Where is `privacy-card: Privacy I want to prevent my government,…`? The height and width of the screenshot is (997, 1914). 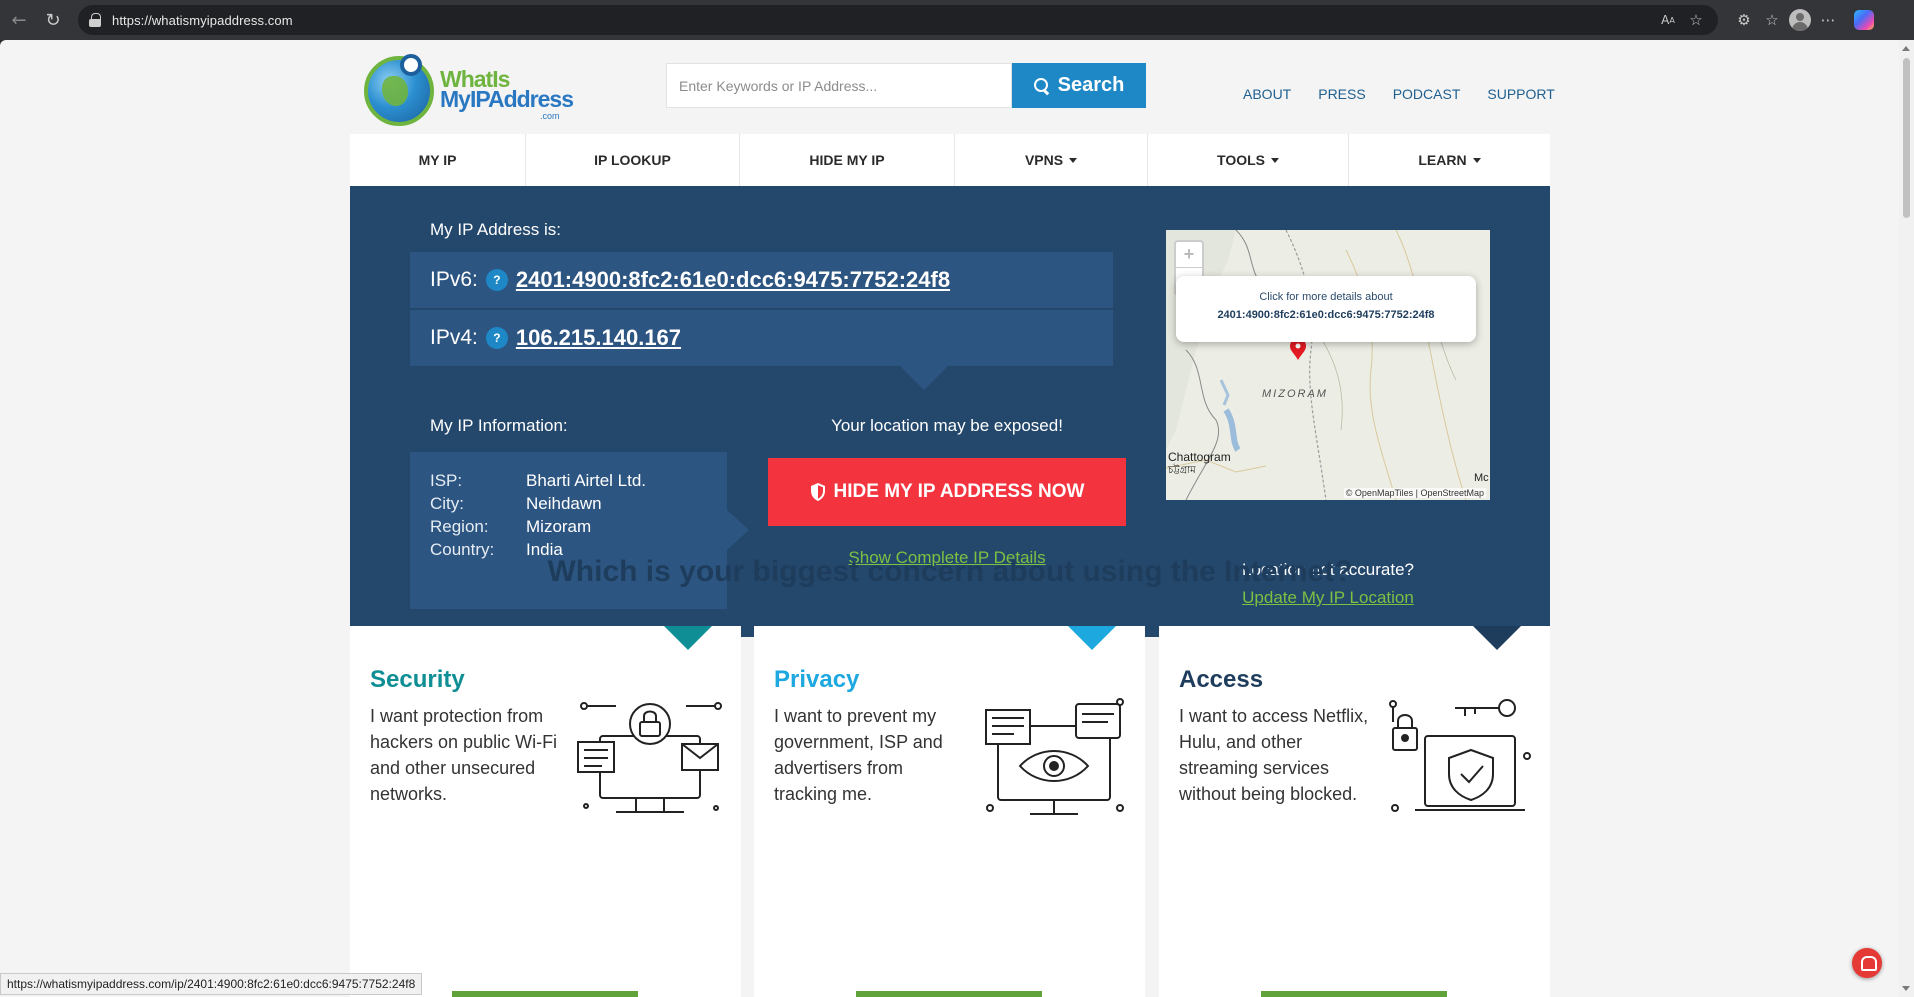 privacy-card: Privacy I want to prevent my government,… is located at coordinates (949, 811).